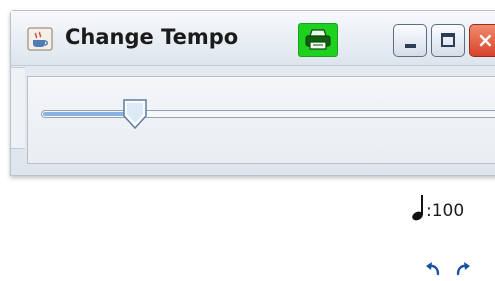  I want to click on close-icon: ×, so click(485, 40).